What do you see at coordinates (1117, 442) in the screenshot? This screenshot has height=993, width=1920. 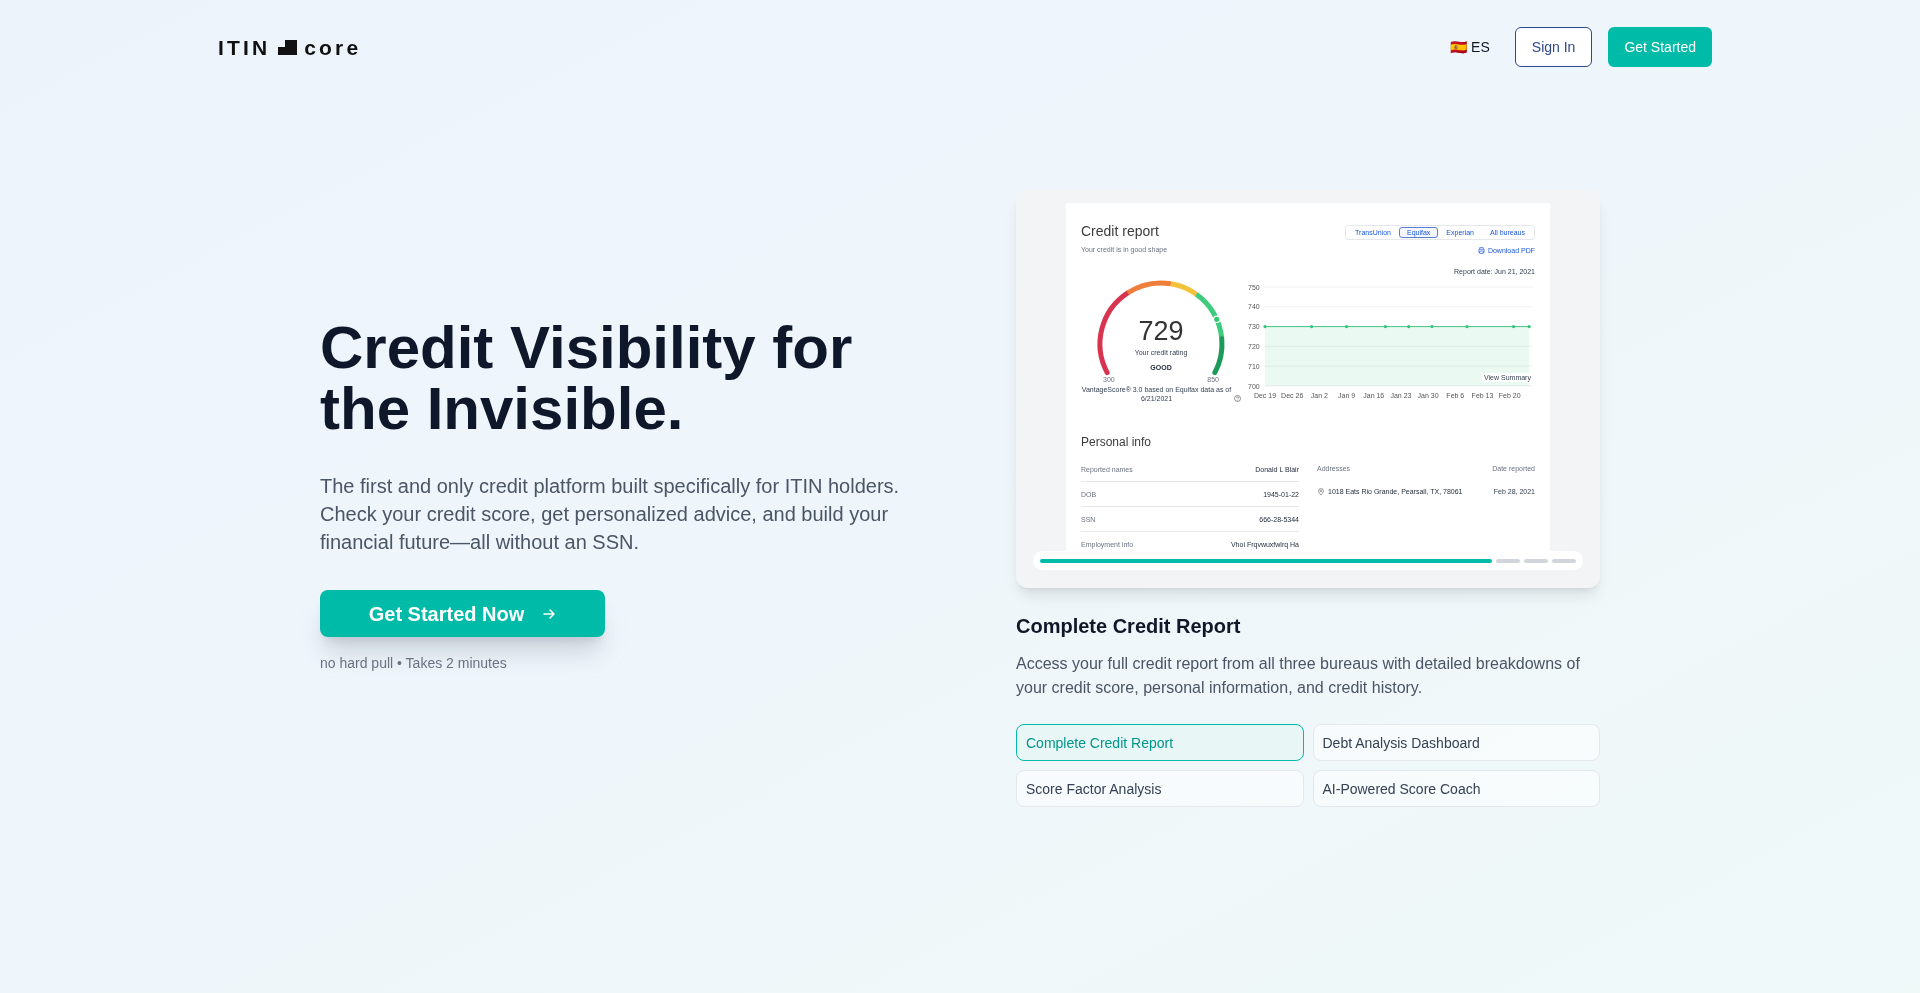 I see `section-title: Personal info` at bounding box center [1117, 442].